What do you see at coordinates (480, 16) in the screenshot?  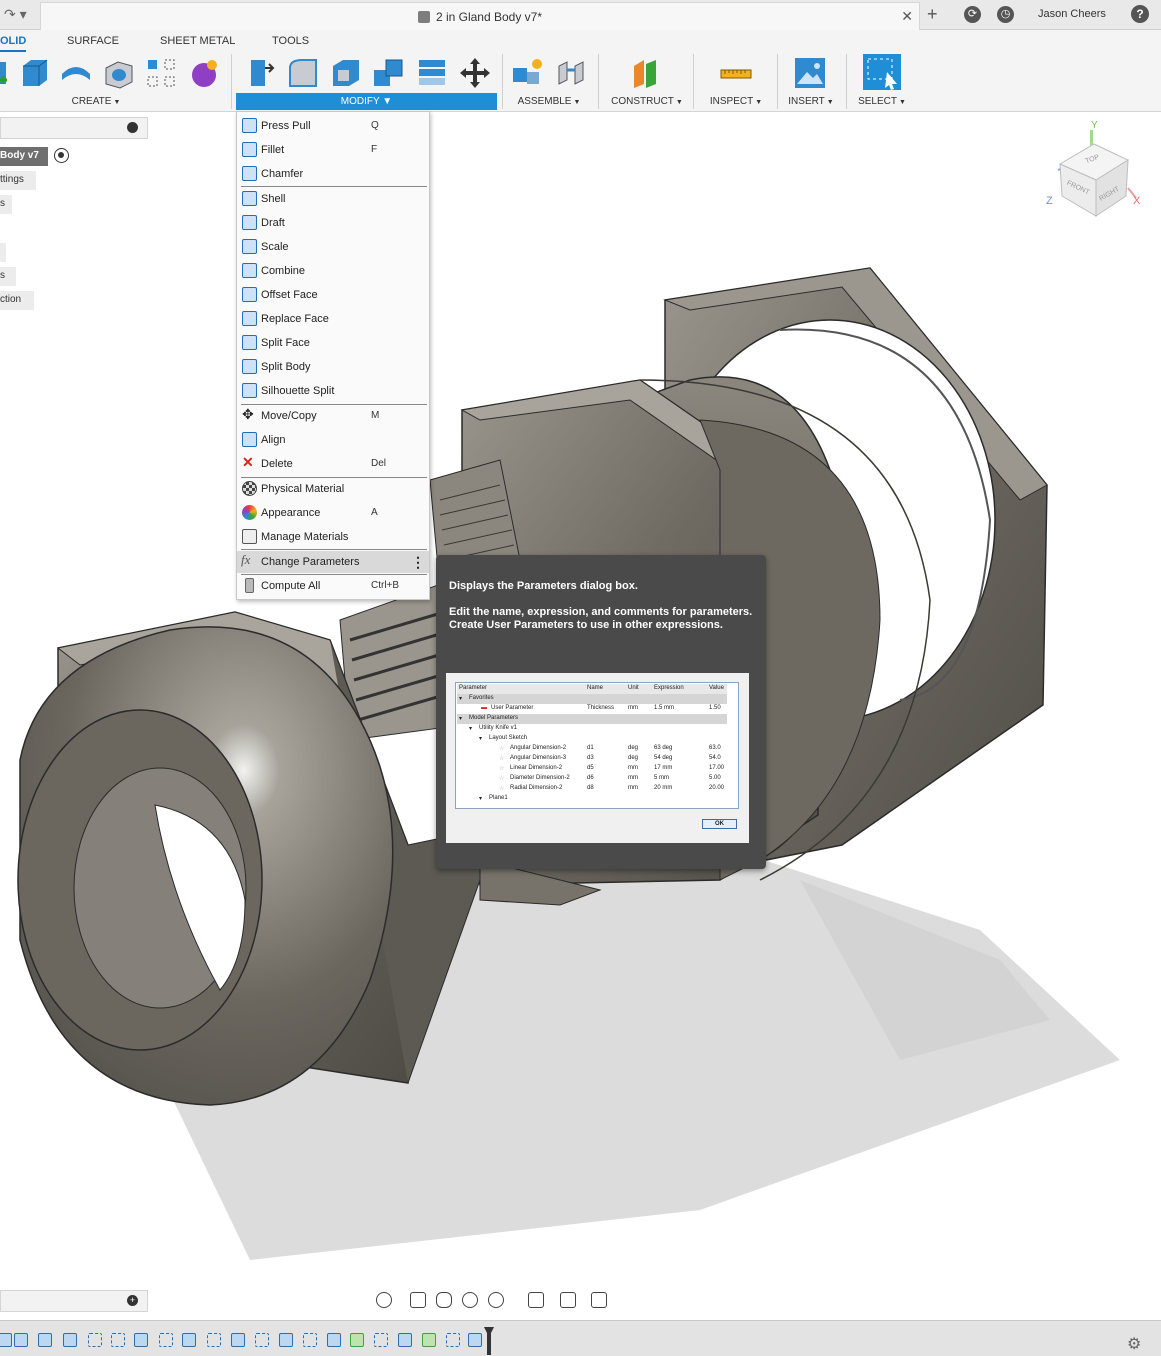 I see `document-tab: 2 in Gland Body v7* ✕` at bounding box center [480, 16].